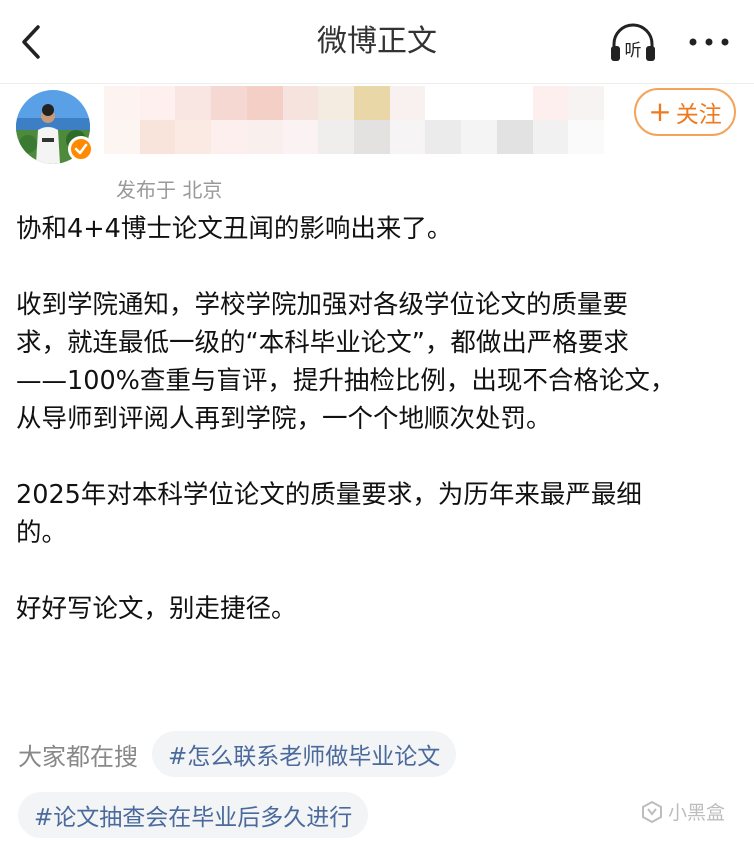 Image resolution: width=754 pixels, height=844 pixels. Describe the element at coordinates (78, 756) in the screenshot. I see `trending-search-label: 大家都在搜` at that location.